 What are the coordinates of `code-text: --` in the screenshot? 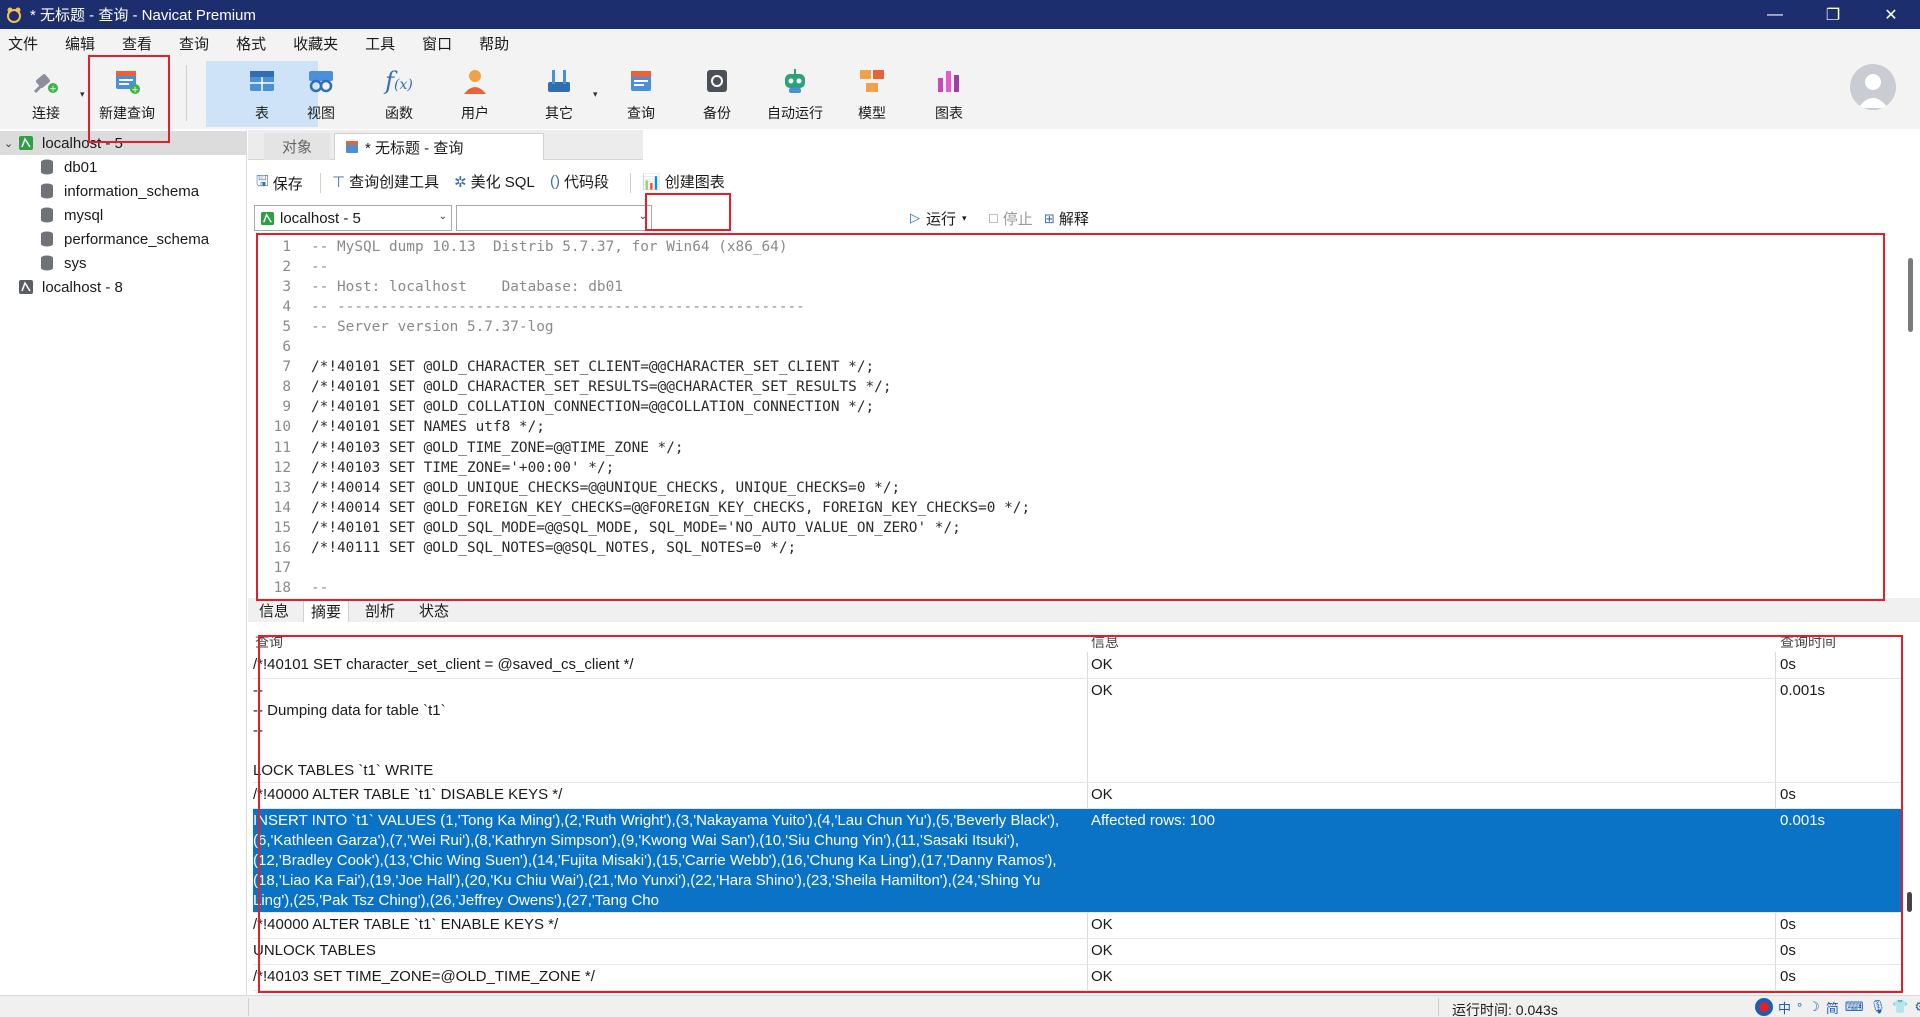 It's located at (320, 267).